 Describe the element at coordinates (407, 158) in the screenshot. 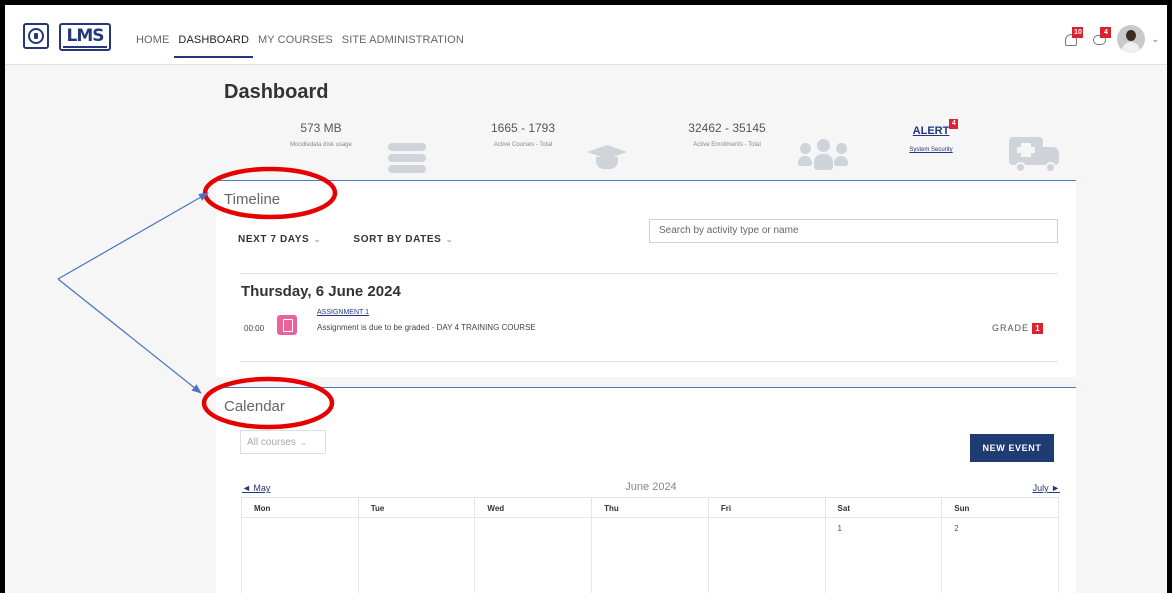

I see `database-icon` at that location.